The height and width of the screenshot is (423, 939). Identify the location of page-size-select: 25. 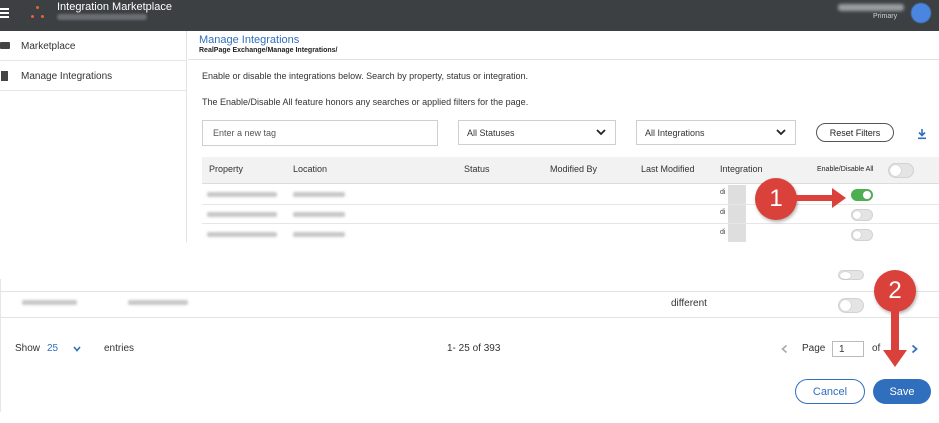
(52, 348).